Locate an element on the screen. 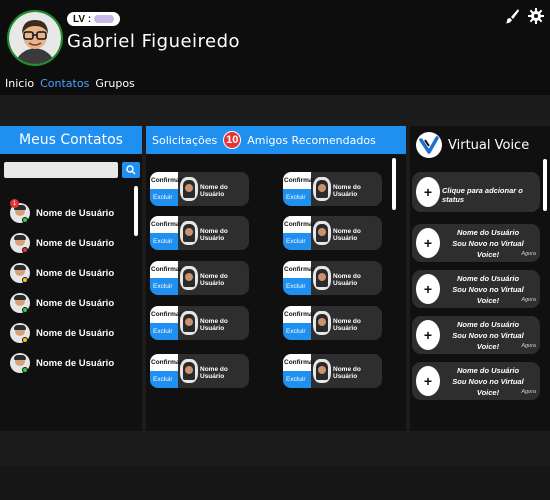 The image size is (550, 500). profile-avatar is located at coordinates (35, 38).